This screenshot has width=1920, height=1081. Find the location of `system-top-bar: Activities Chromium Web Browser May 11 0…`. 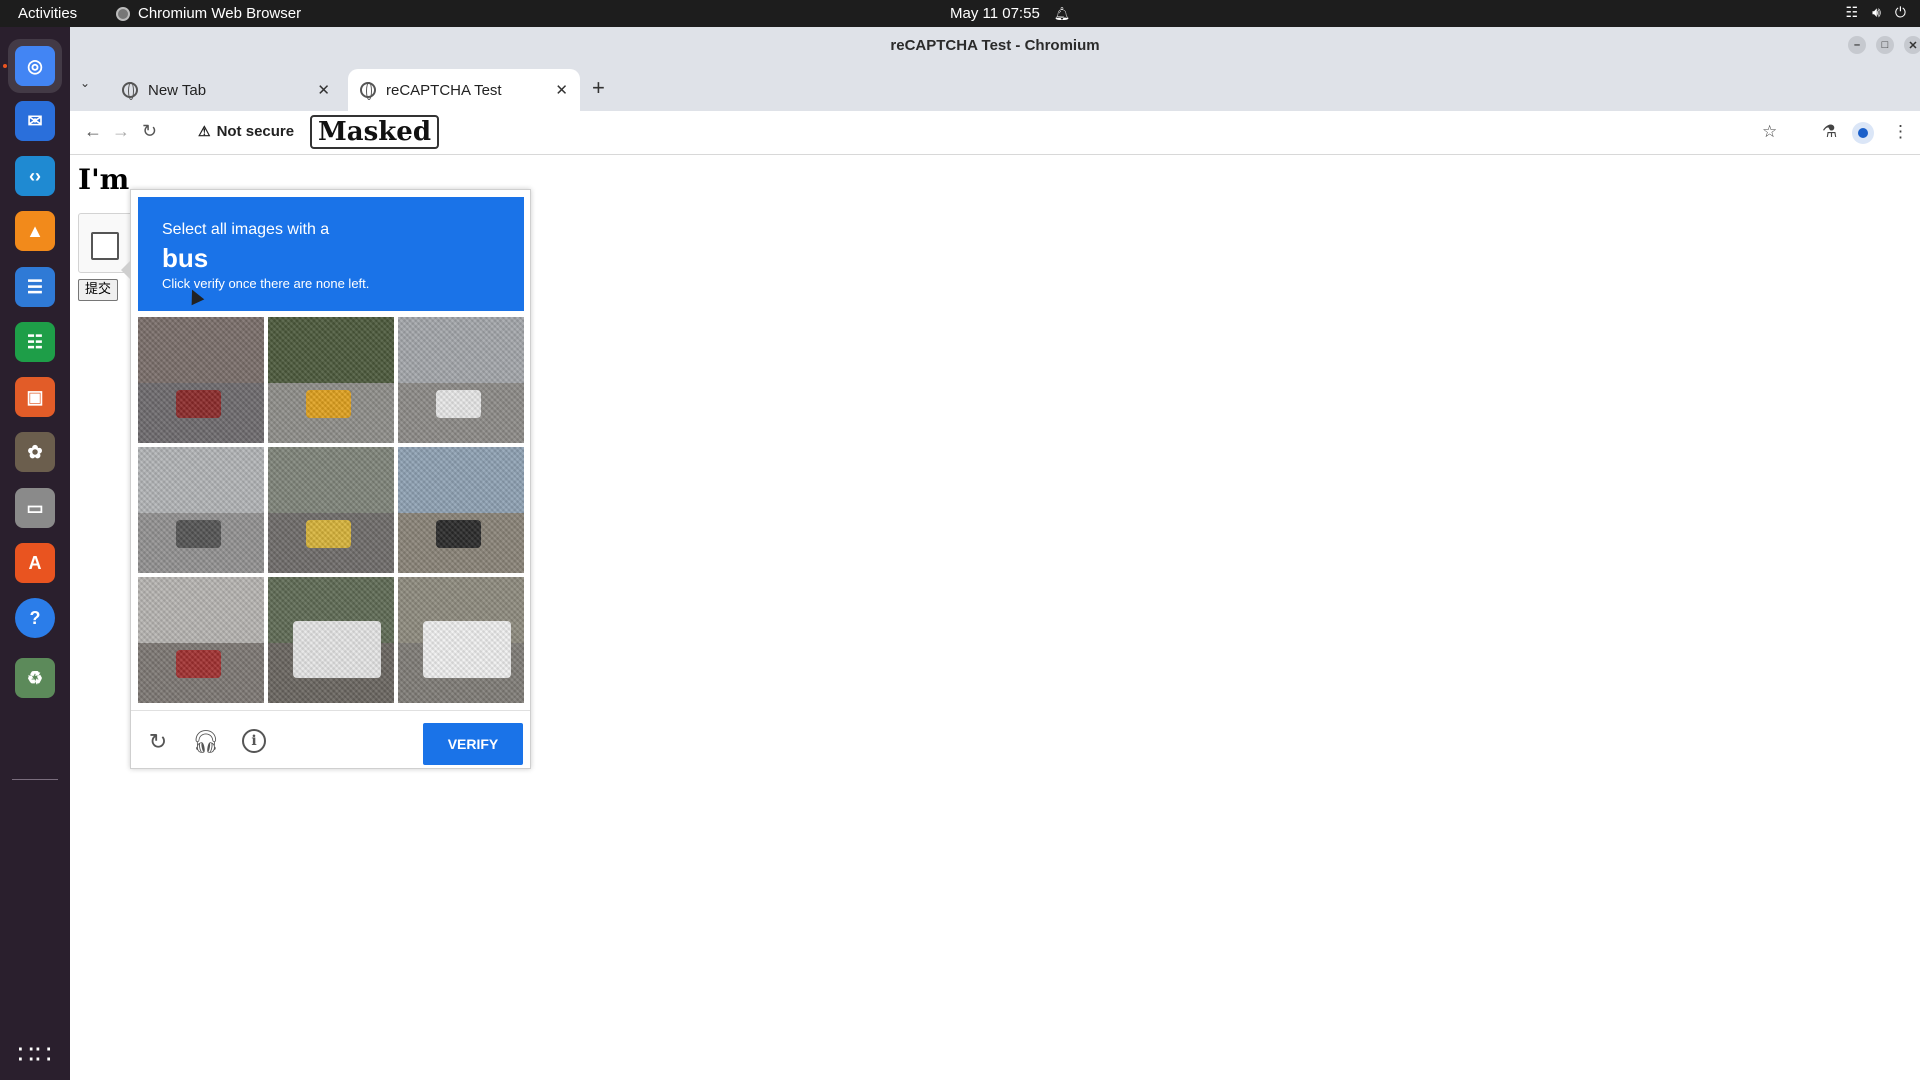

system-top-bar: Activities Chromium Web Browser May 11 0… is located at coordinates (960, 13).